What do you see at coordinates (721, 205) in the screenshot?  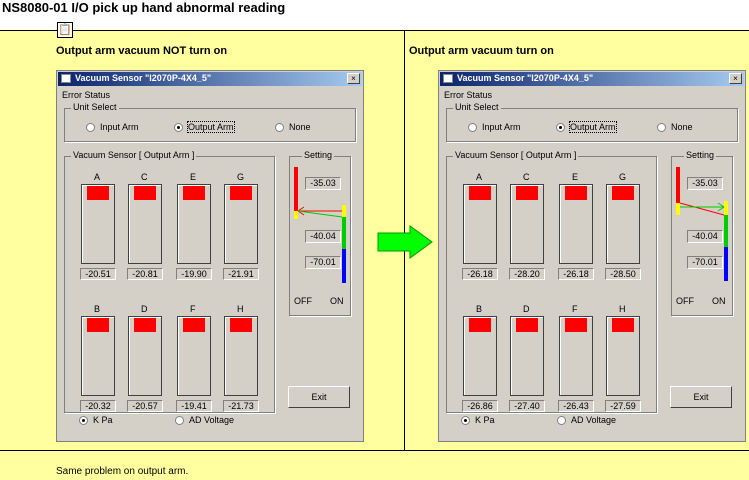 I see `arrowhead-green` at bounding box center [721, 205].